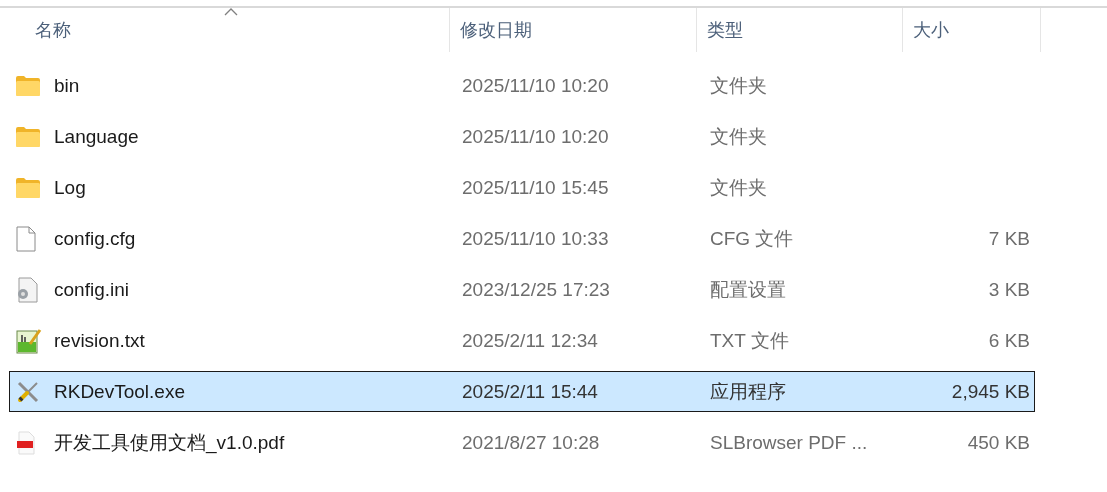 The height and width of the screenshot is (492, 1107). Describe the element at coordinates (28, 391) in the screenshot. I see `tools-icon` at that location.